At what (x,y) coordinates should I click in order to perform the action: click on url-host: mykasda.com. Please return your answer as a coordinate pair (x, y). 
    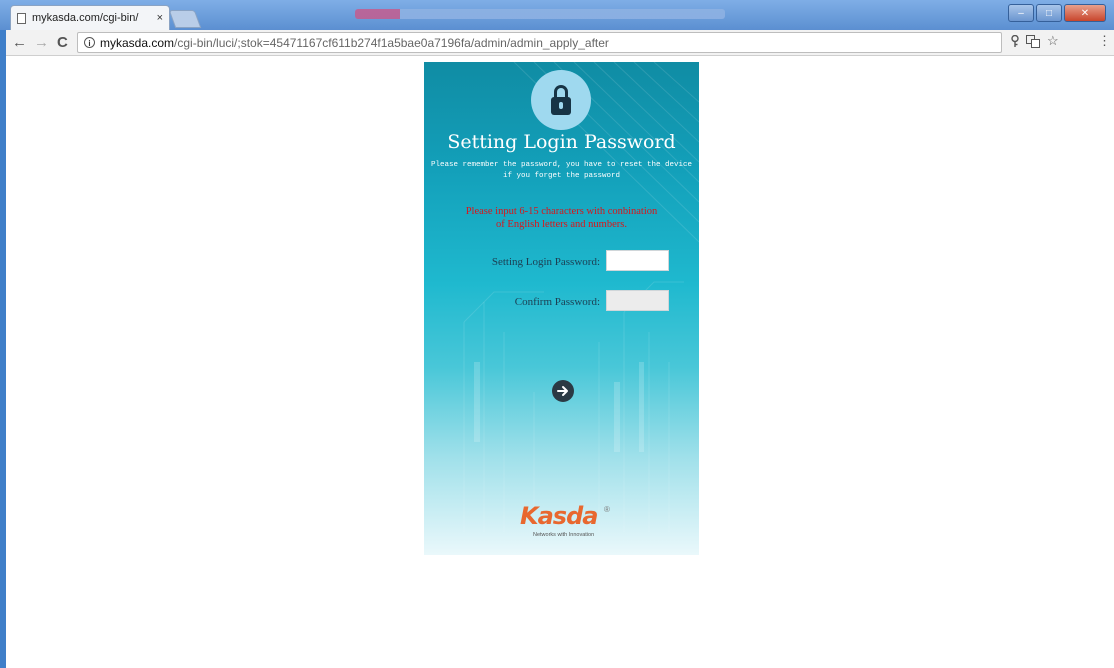
    Looking at the image, I should click on (137, 42).